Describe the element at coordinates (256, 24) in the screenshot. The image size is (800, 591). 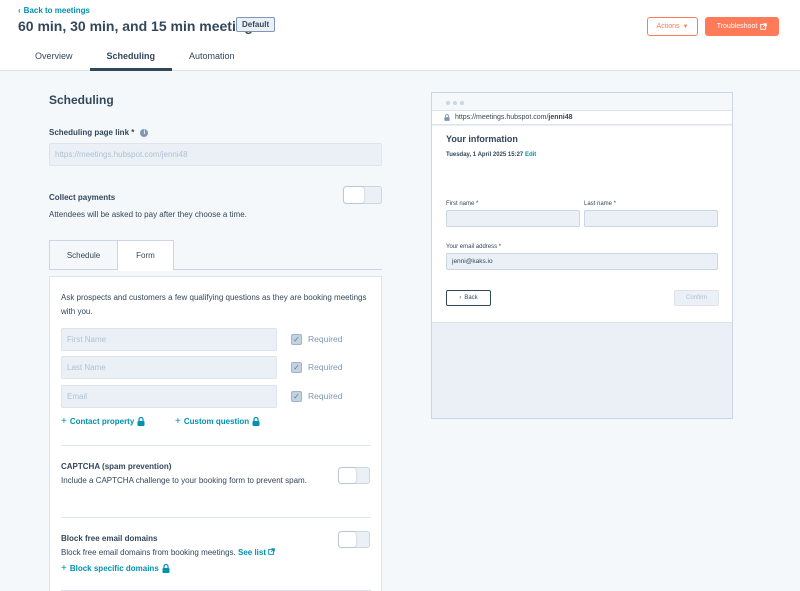
I see `default-badge: Default` at that location.